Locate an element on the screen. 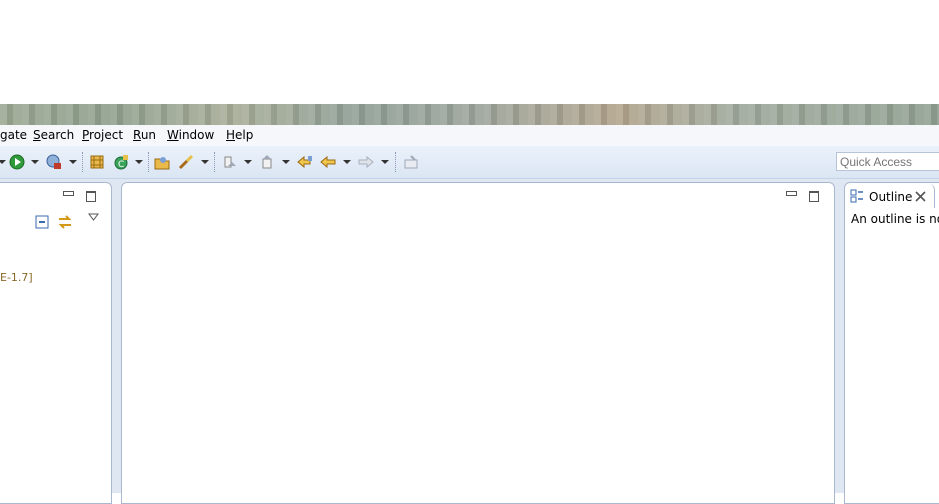  coverage-icon is located at coordinates (54, 162).